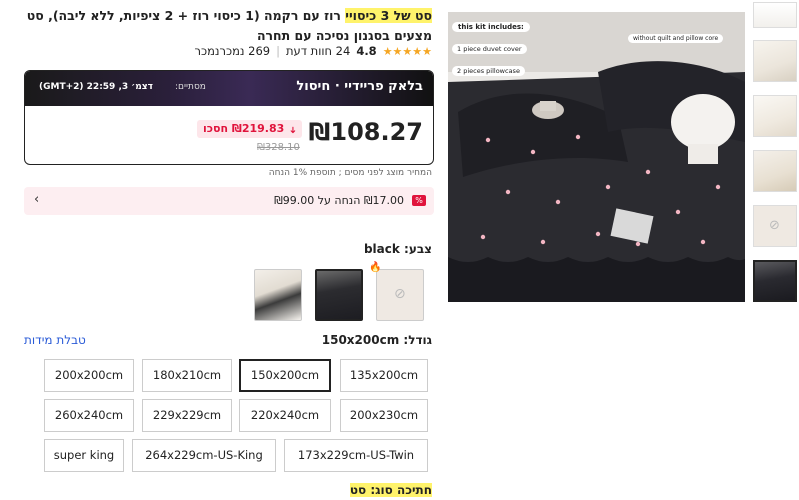  What do you see at coordinates (278, 147) in the screenshot?
I see `original-price: ₪328.10` at bounding box center [278, 147].